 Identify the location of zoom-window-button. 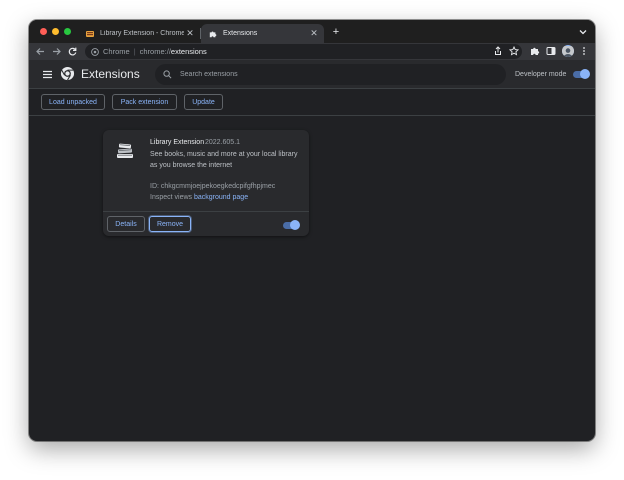
(67, 31).